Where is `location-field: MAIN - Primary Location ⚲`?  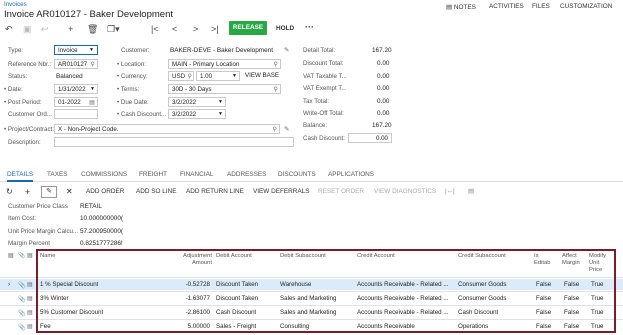
location-field: MAIN - Primary Location ⚲ is located at coordinates (224, 64).